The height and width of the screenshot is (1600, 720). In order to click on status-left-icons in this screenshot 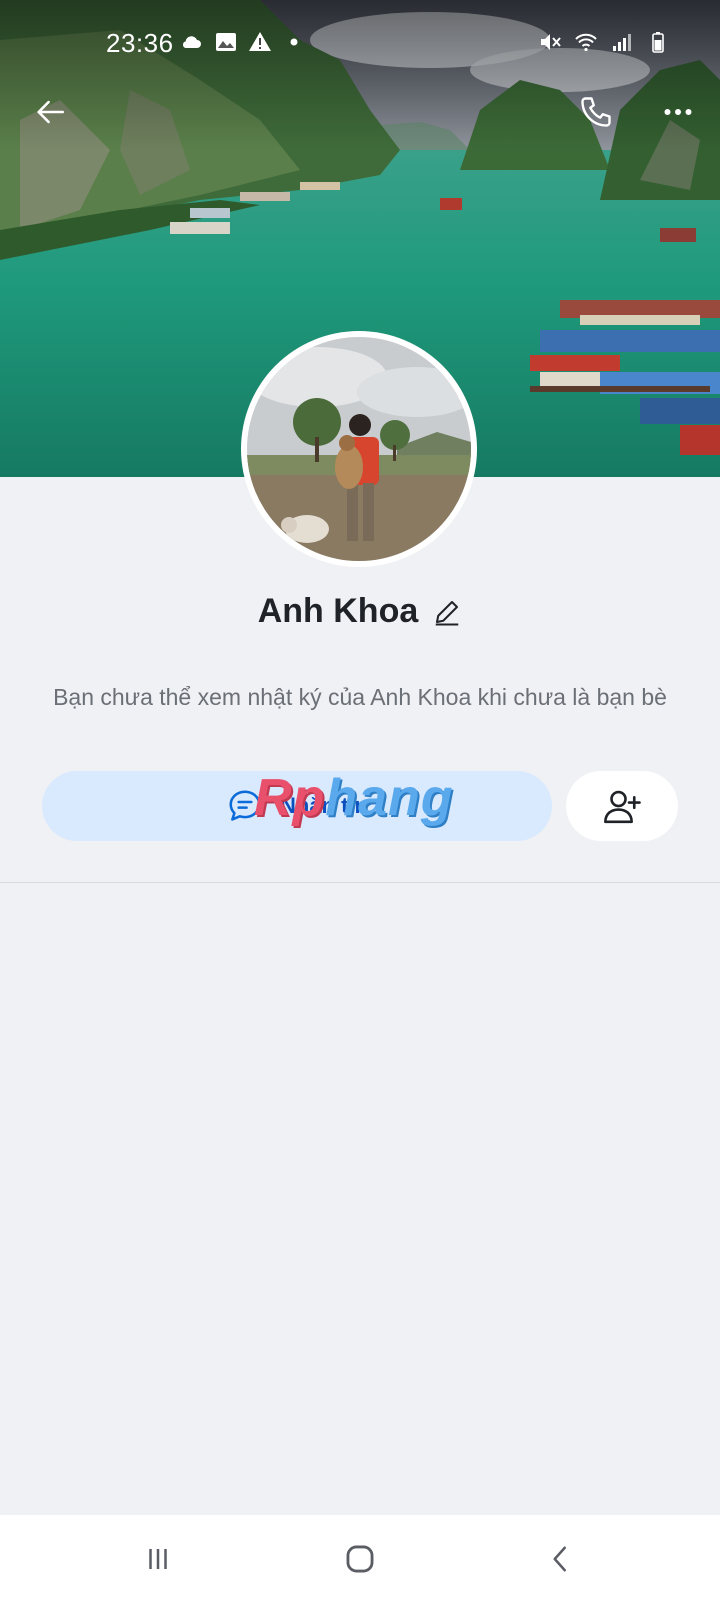, I will do `click(243, 42)`.